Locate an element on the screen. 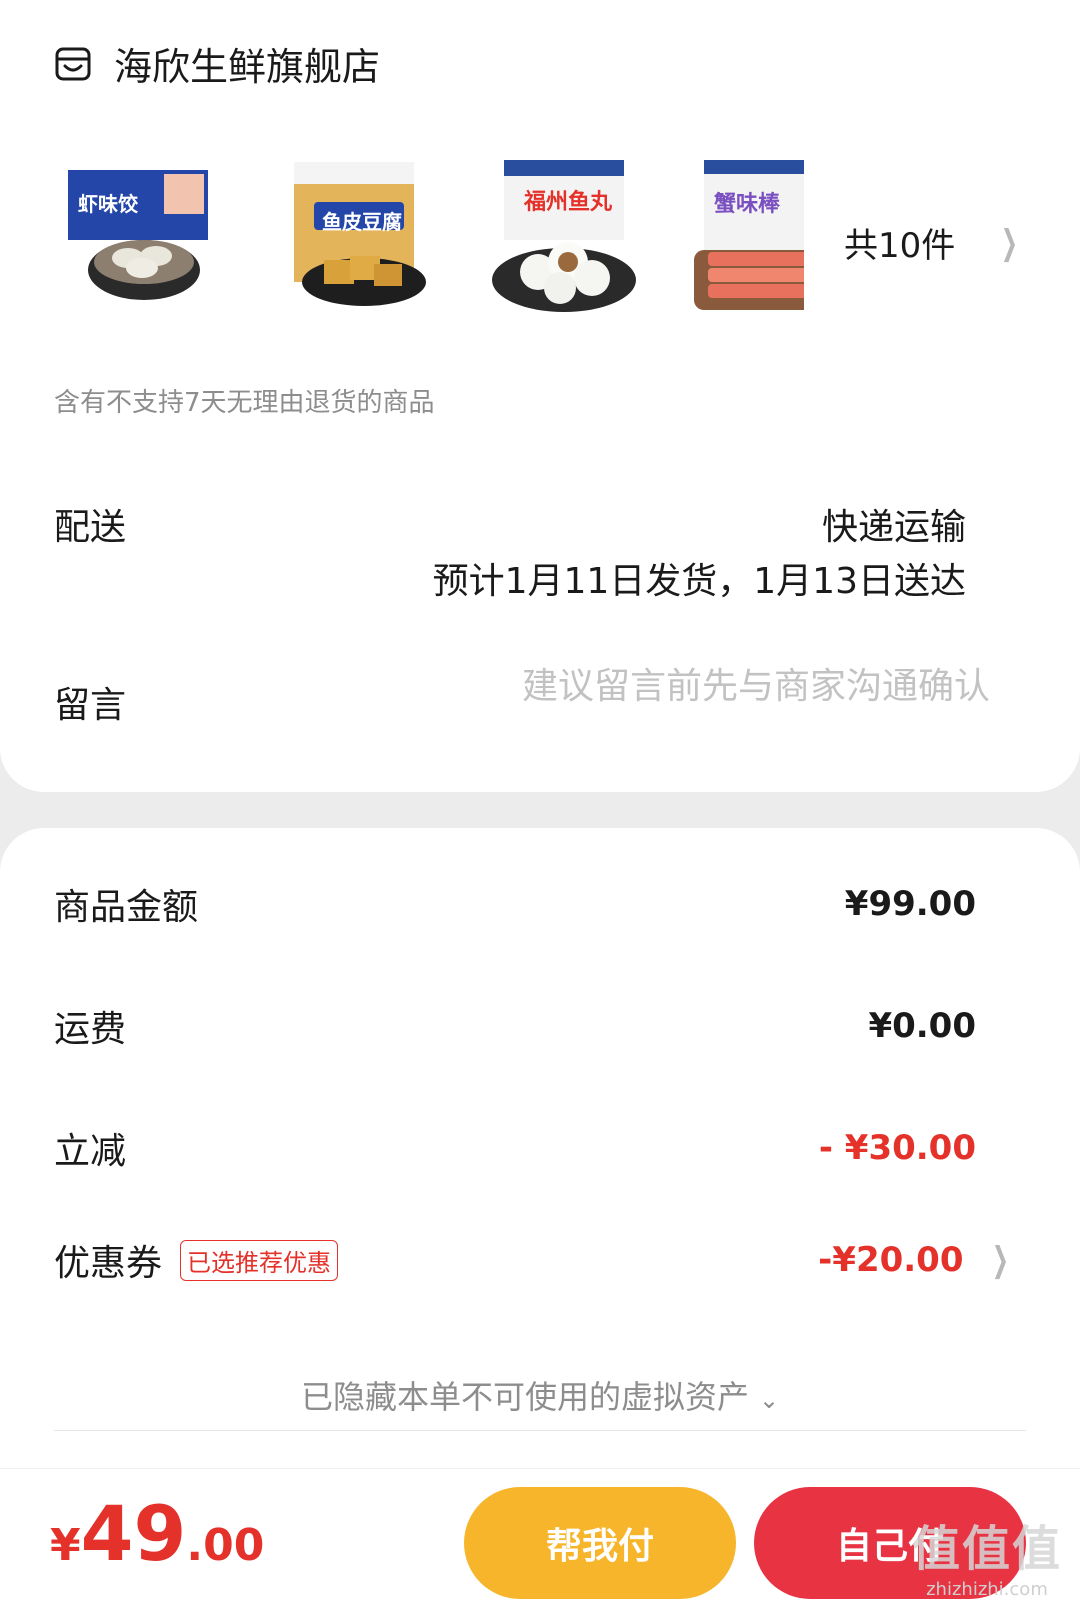 This screenshot has width=1080, height=1618. product-count-link: 共10件 ❯ is located at coordinates (934, 242).